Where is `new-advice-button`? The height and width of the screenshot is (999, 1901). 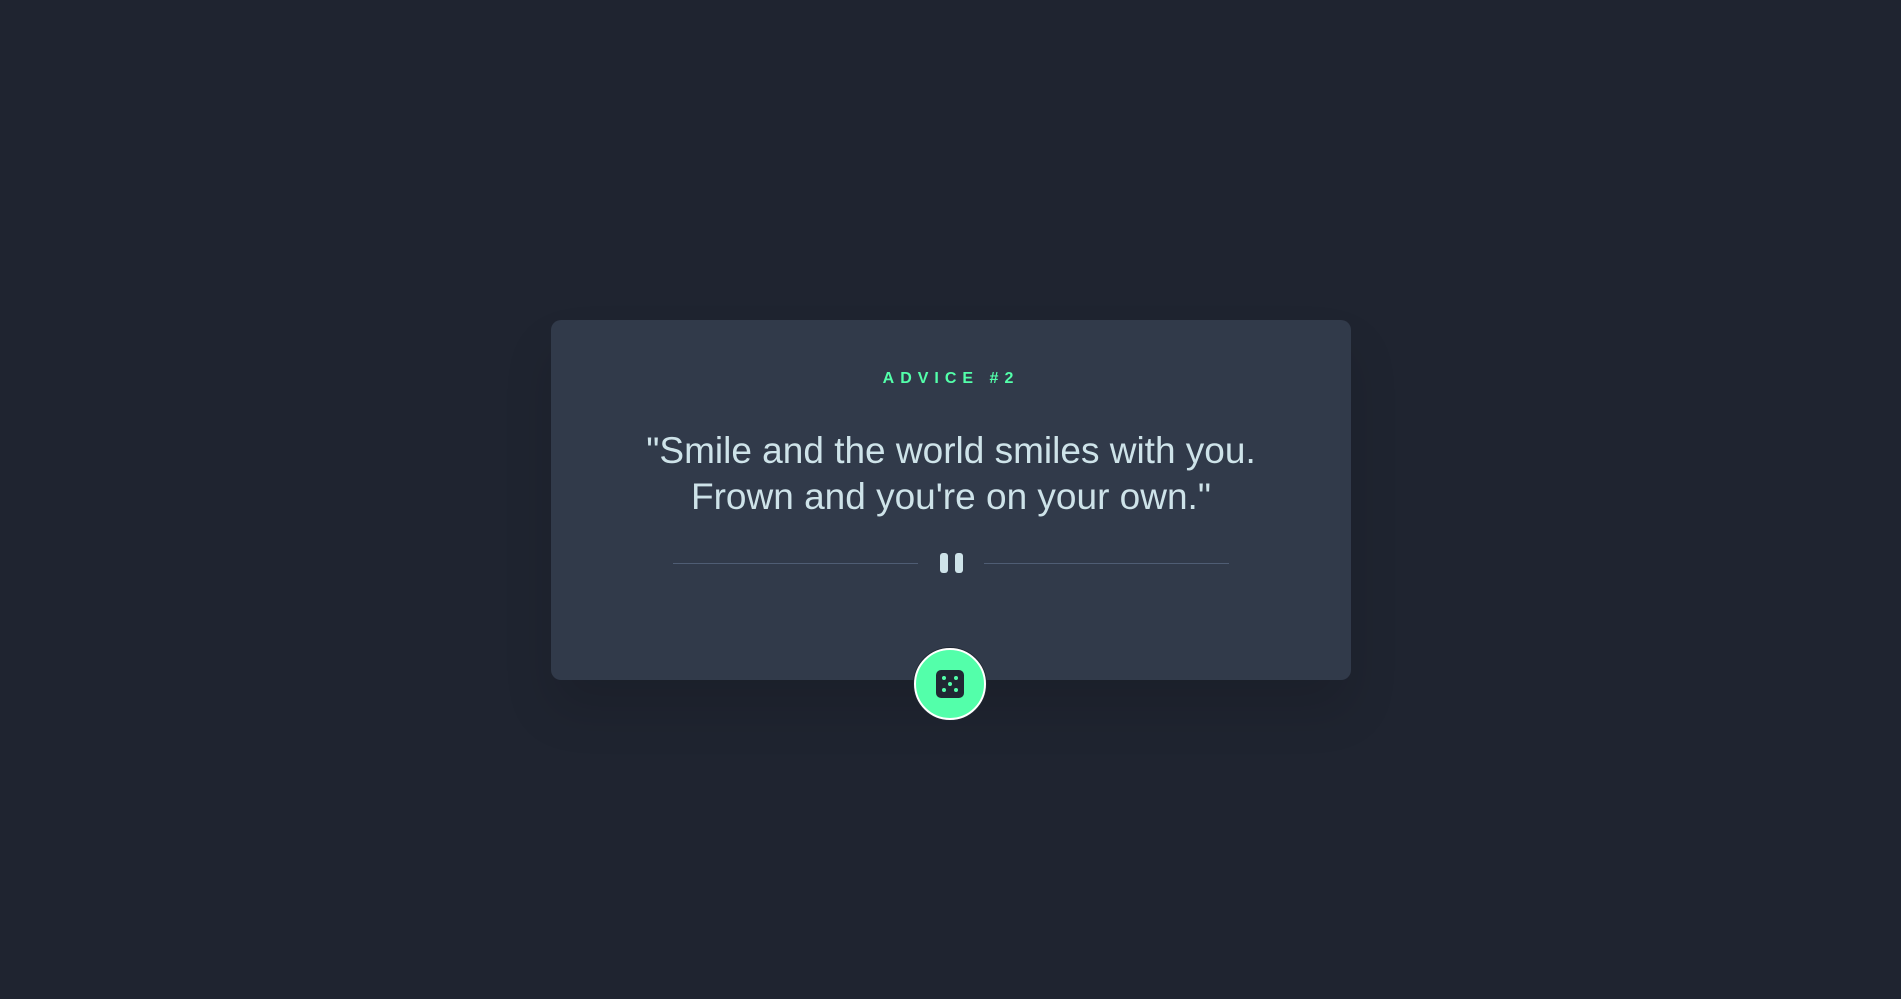
new-advice-button is located at coordinates (950, 684).